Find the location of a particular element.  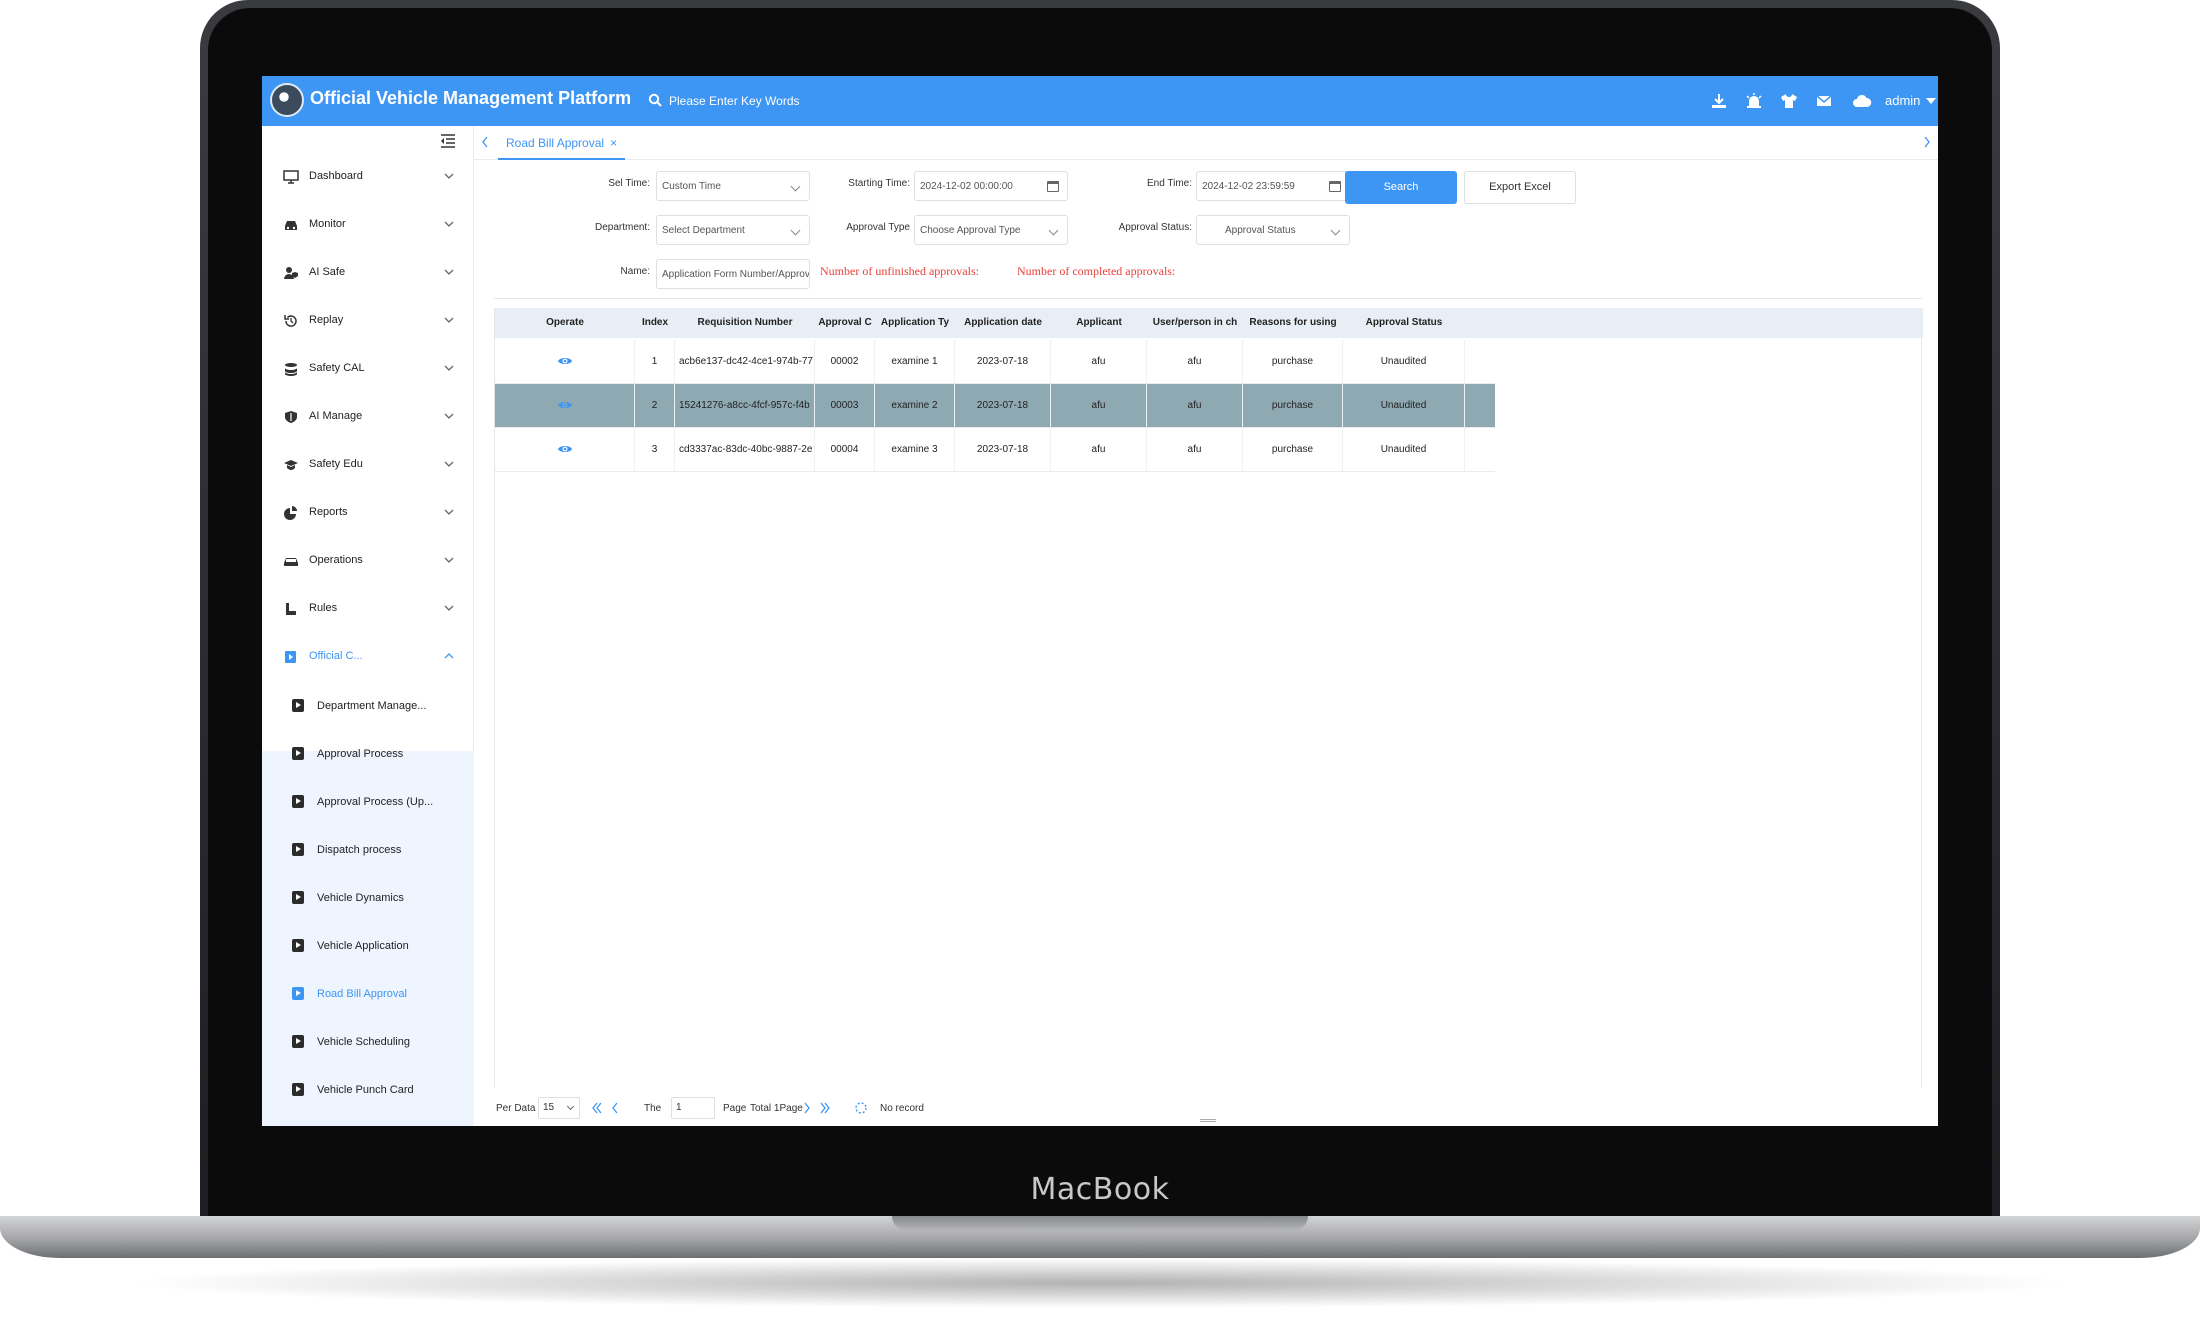

user-menu-caret-icon is located at coordinates (1931, 101).